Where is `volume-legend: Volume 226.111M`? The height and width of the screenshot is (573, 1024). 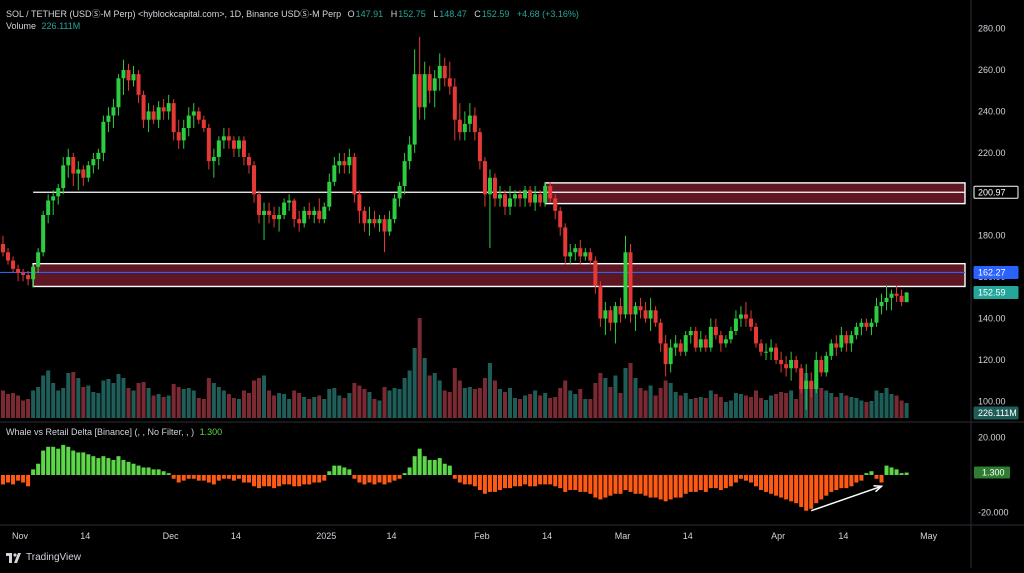
volume-legend: Volume 226.111M is located at coordinates (45, 26).